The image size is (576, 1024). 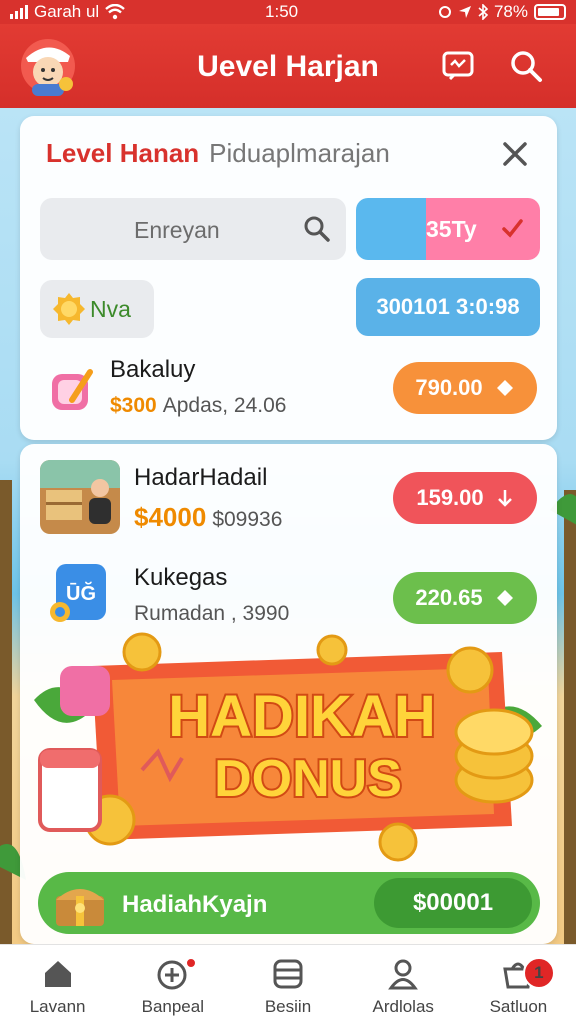 What do you see at coordinates (133, 405) in the screenshot?
I see `item-price: $300` at bounding box center [133, 405].